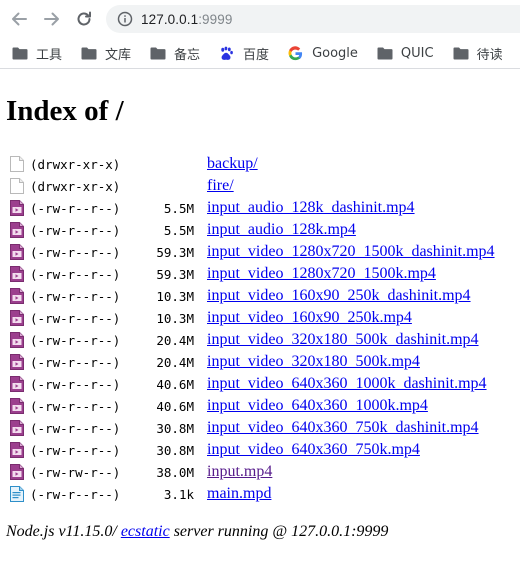 Image resolution: width=520 pixels, height=566 pixels. I want to click on file-name-cell: input_video_320x180_500k.mp4, so click(351, 362).